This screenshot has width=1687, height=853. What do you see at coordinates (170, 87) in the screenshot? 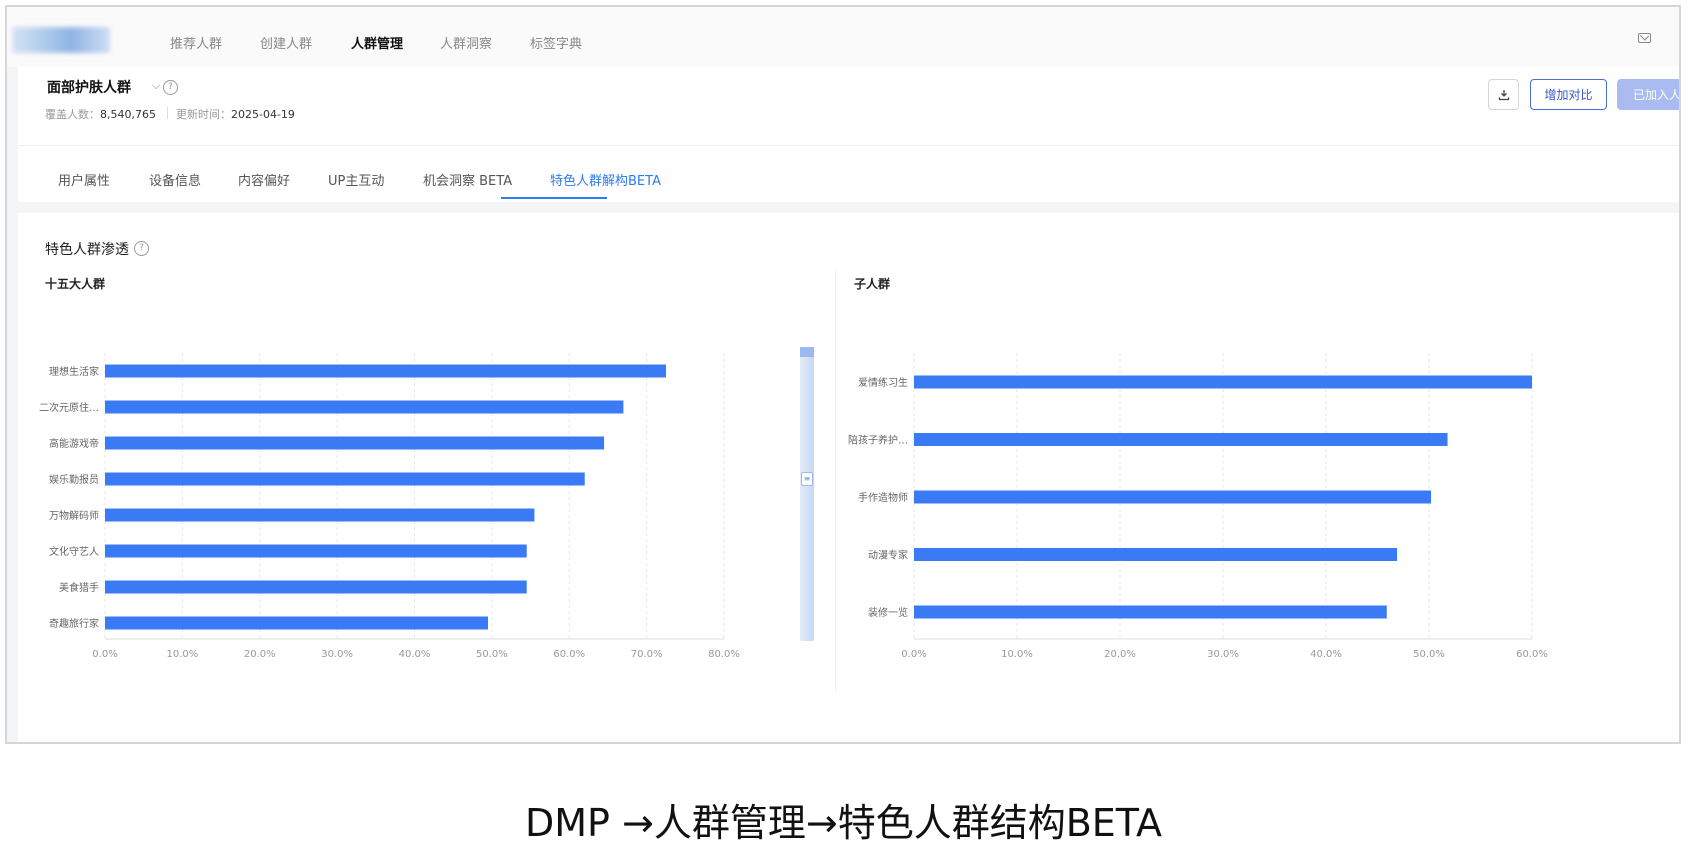
I see `help-icon: ?` at bounding box center [170, 87].